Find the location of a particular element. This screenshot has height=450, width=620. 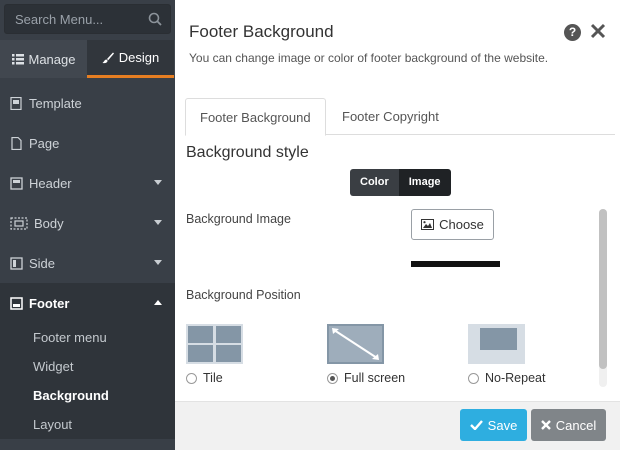

position-option-no-repeat: No-Repeat is located at coordinates (506, 354).